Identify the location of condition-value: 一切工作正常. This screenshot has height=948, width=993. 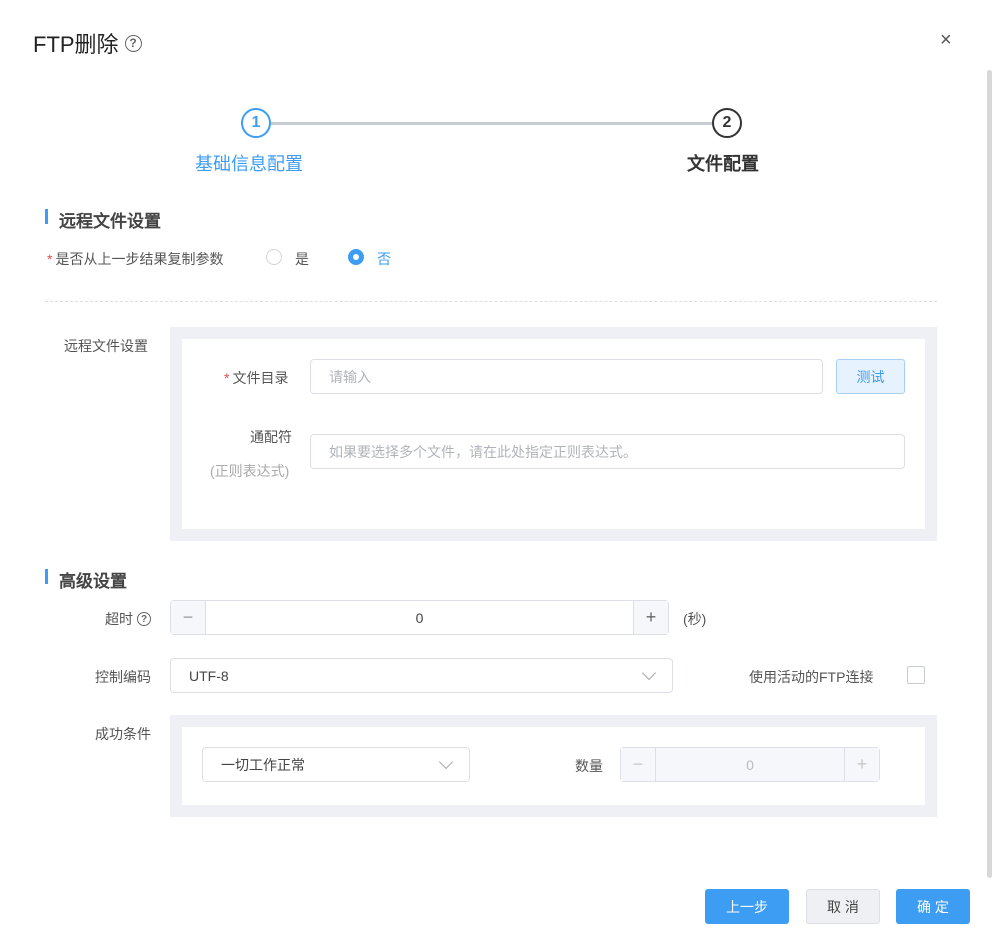
(263, 764).